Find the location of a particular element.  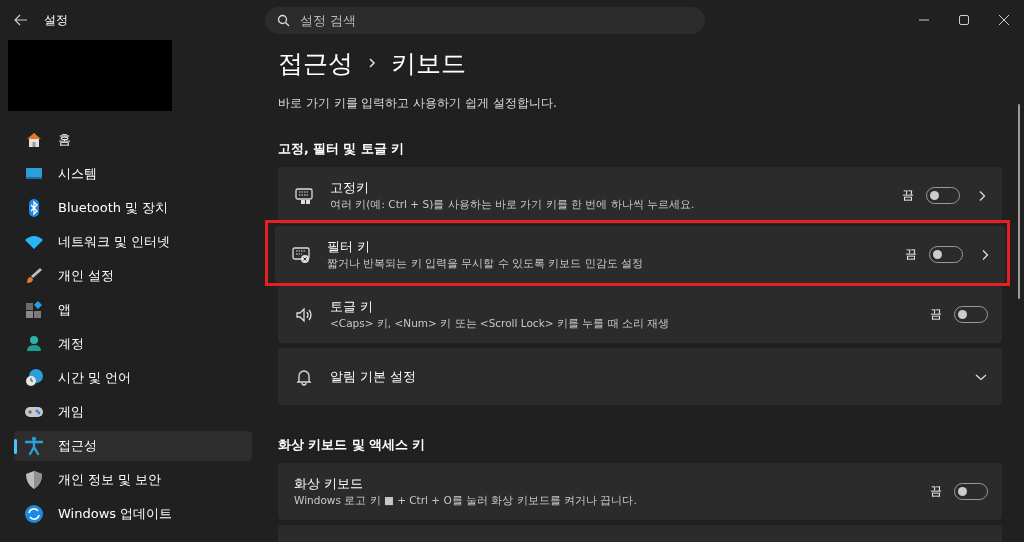

setting-row: 화상 키보드 Windows 로고 키 ■ + Ctrl + O를 눌러 화상 키보드를 켜거나 끕니다. 끔 is located at coordinates (640, 491).